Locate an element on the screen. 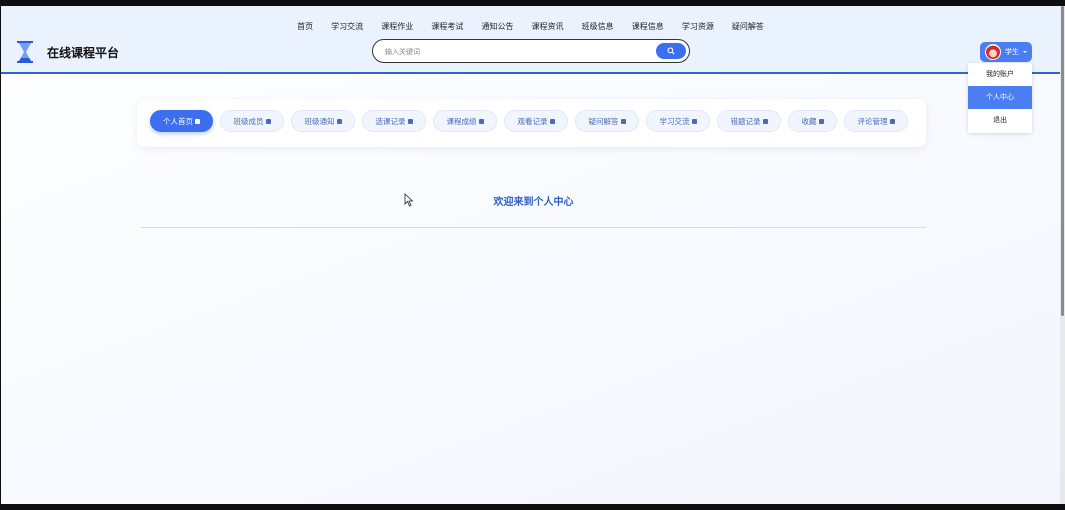 The height and width of the screenshot is (510, 1065). user-dropdown-menu: 我的账户 个人中心 退出 is located at coordinates (1000, 98).